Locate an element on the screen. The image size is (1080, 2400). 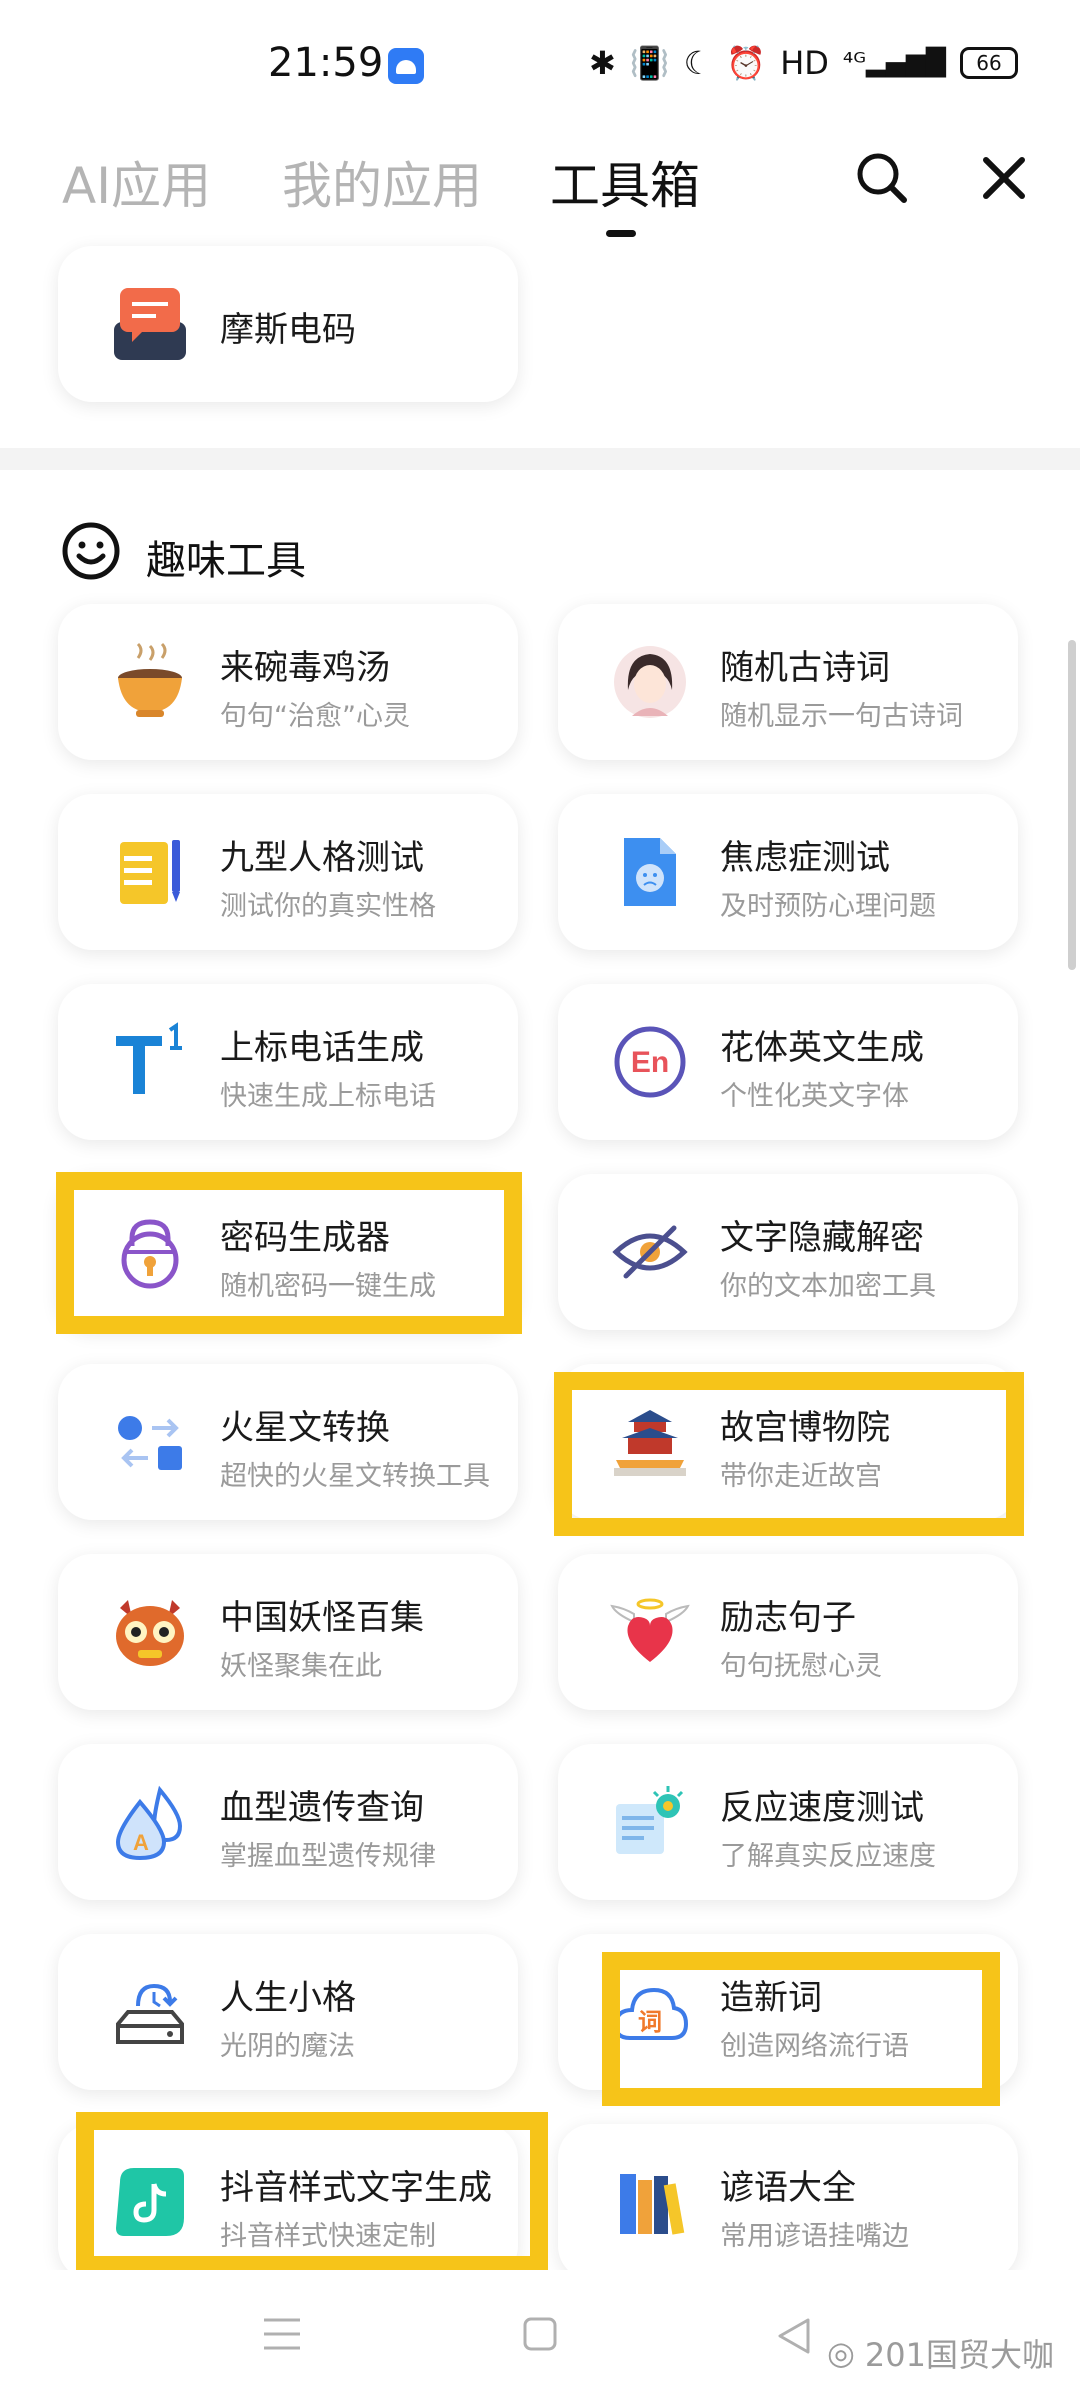
vibrate-icon: 📳 is located at coordinates (649, 63).